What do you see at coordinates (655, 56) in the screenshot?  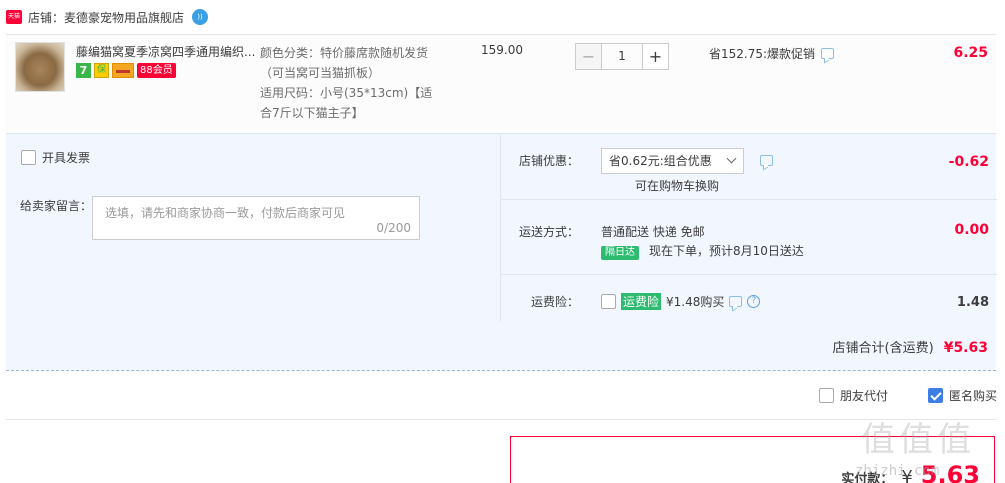 I see `quantity-increase-button: +` at bounding box center [655, 56].